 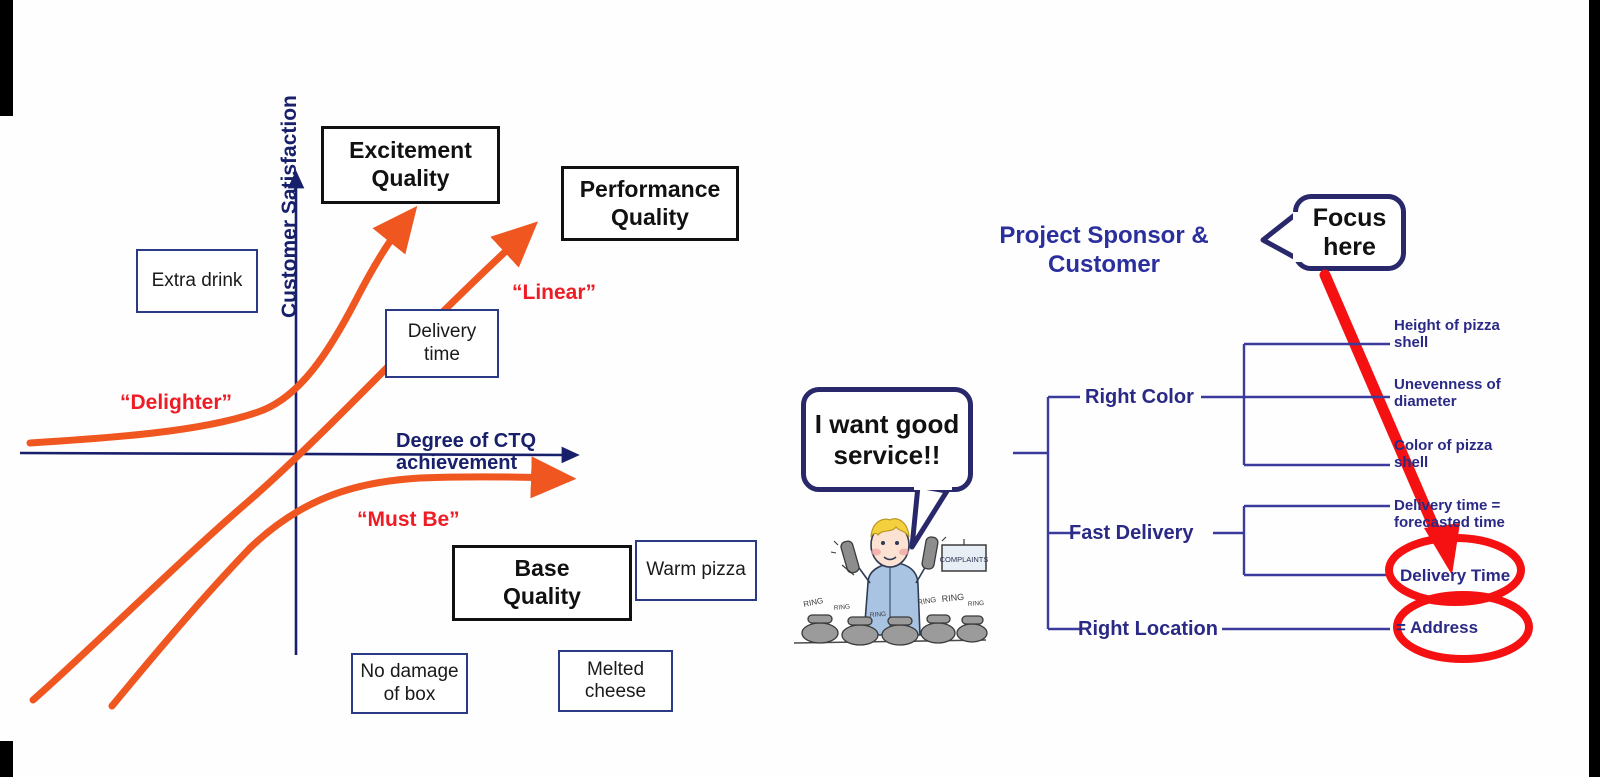 What do you see at coordinates (887, 454) in the screenshot?
I see `customer-voice-line2: service!!` at bounding box center [887, 454].